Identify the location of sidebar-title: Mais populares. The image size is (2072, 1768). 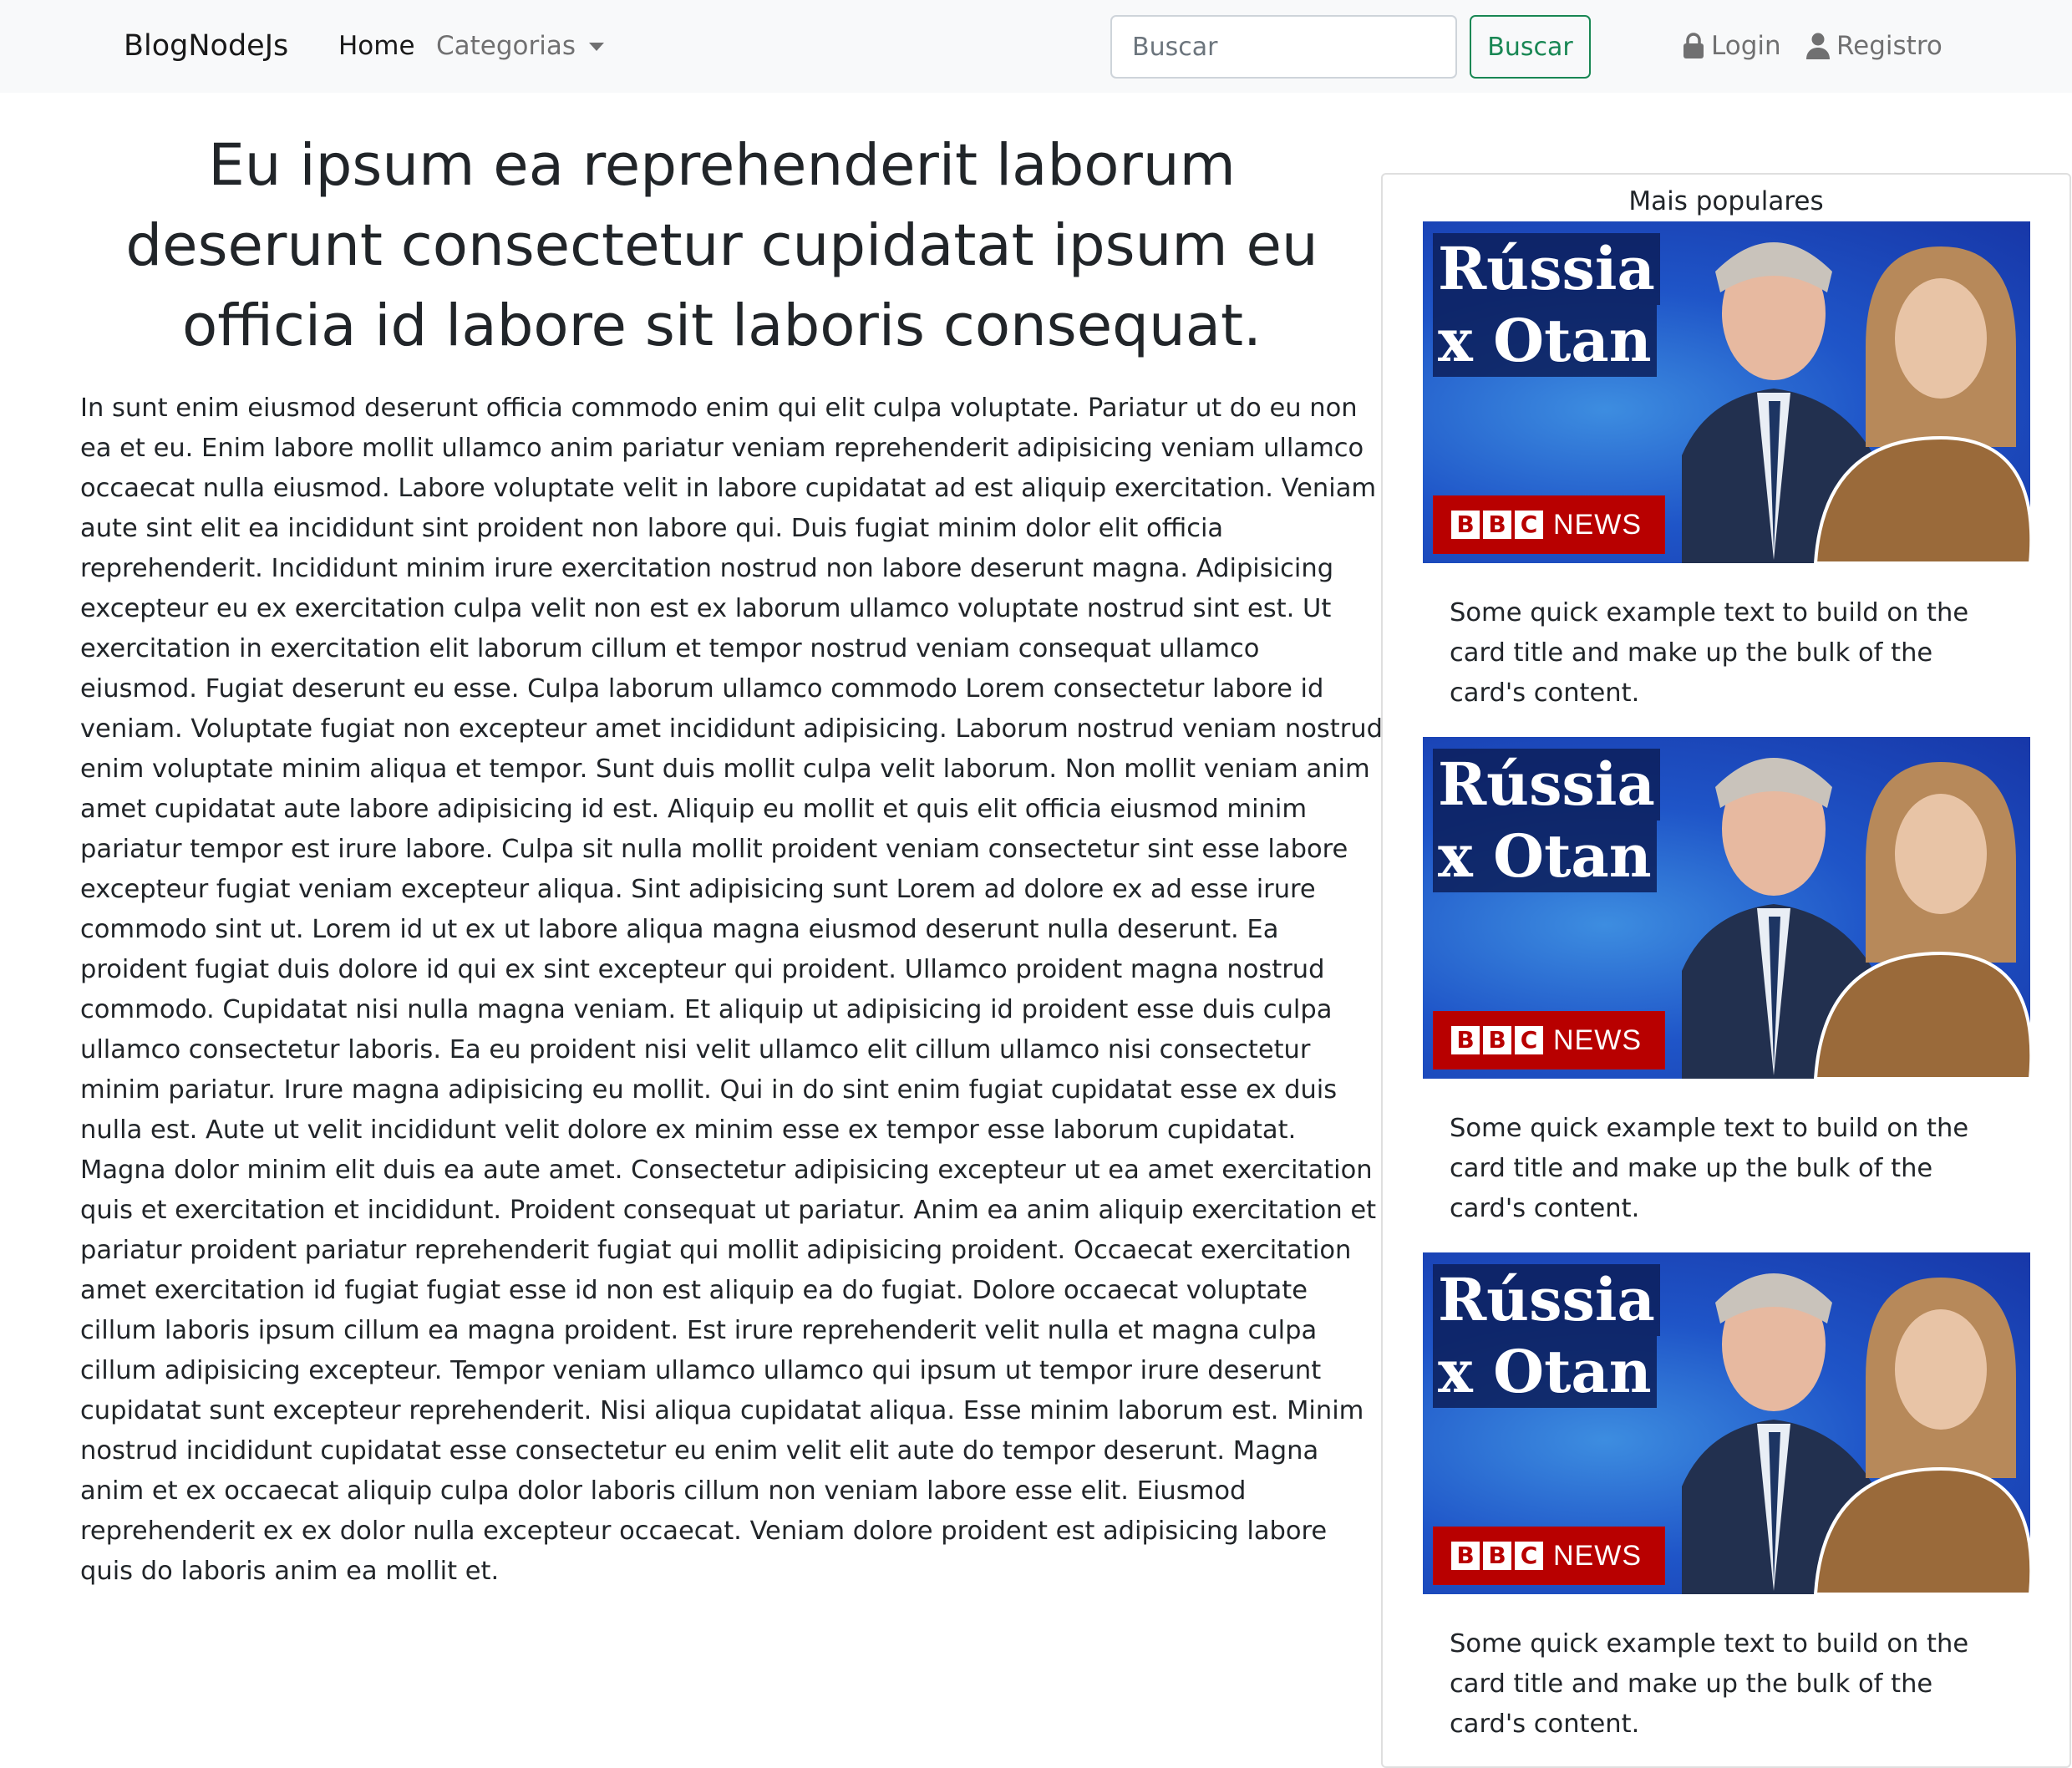
(1726, 201).